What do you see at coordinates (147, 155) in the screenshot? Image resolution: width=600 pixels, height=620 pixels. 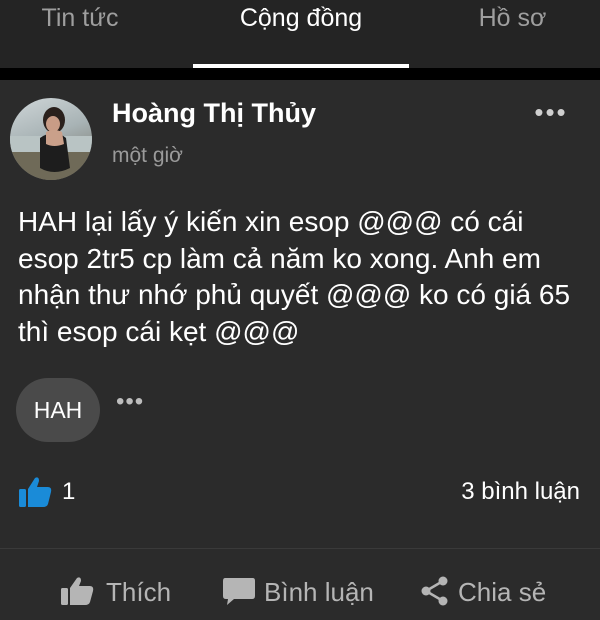 I see `post-timestamp: một giờ` at bounding box center [147, 155].